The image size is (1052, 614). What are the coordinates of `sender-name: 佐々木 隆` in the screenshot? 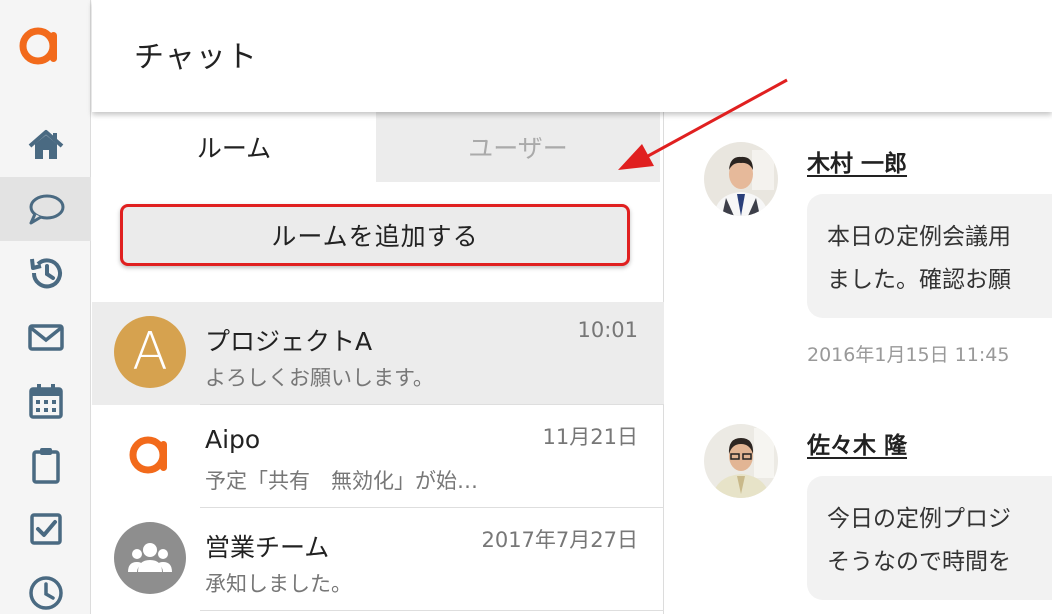 It's located at (857, 443).